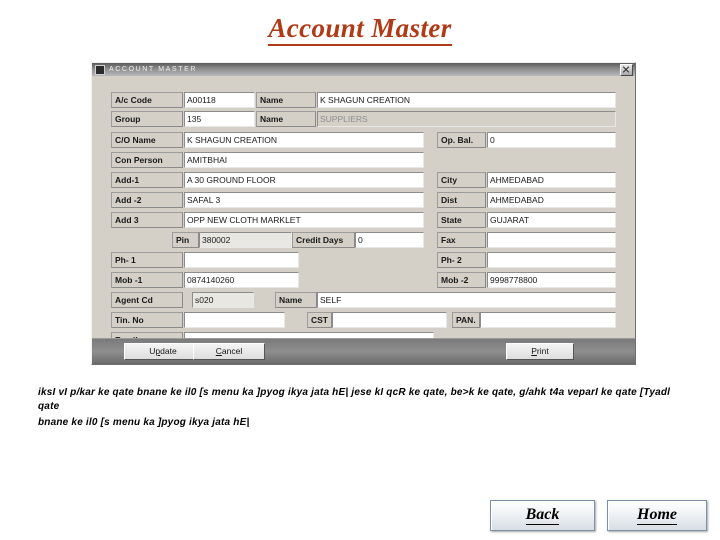  I want to click on label-group-name: Name, so click(286, 119).